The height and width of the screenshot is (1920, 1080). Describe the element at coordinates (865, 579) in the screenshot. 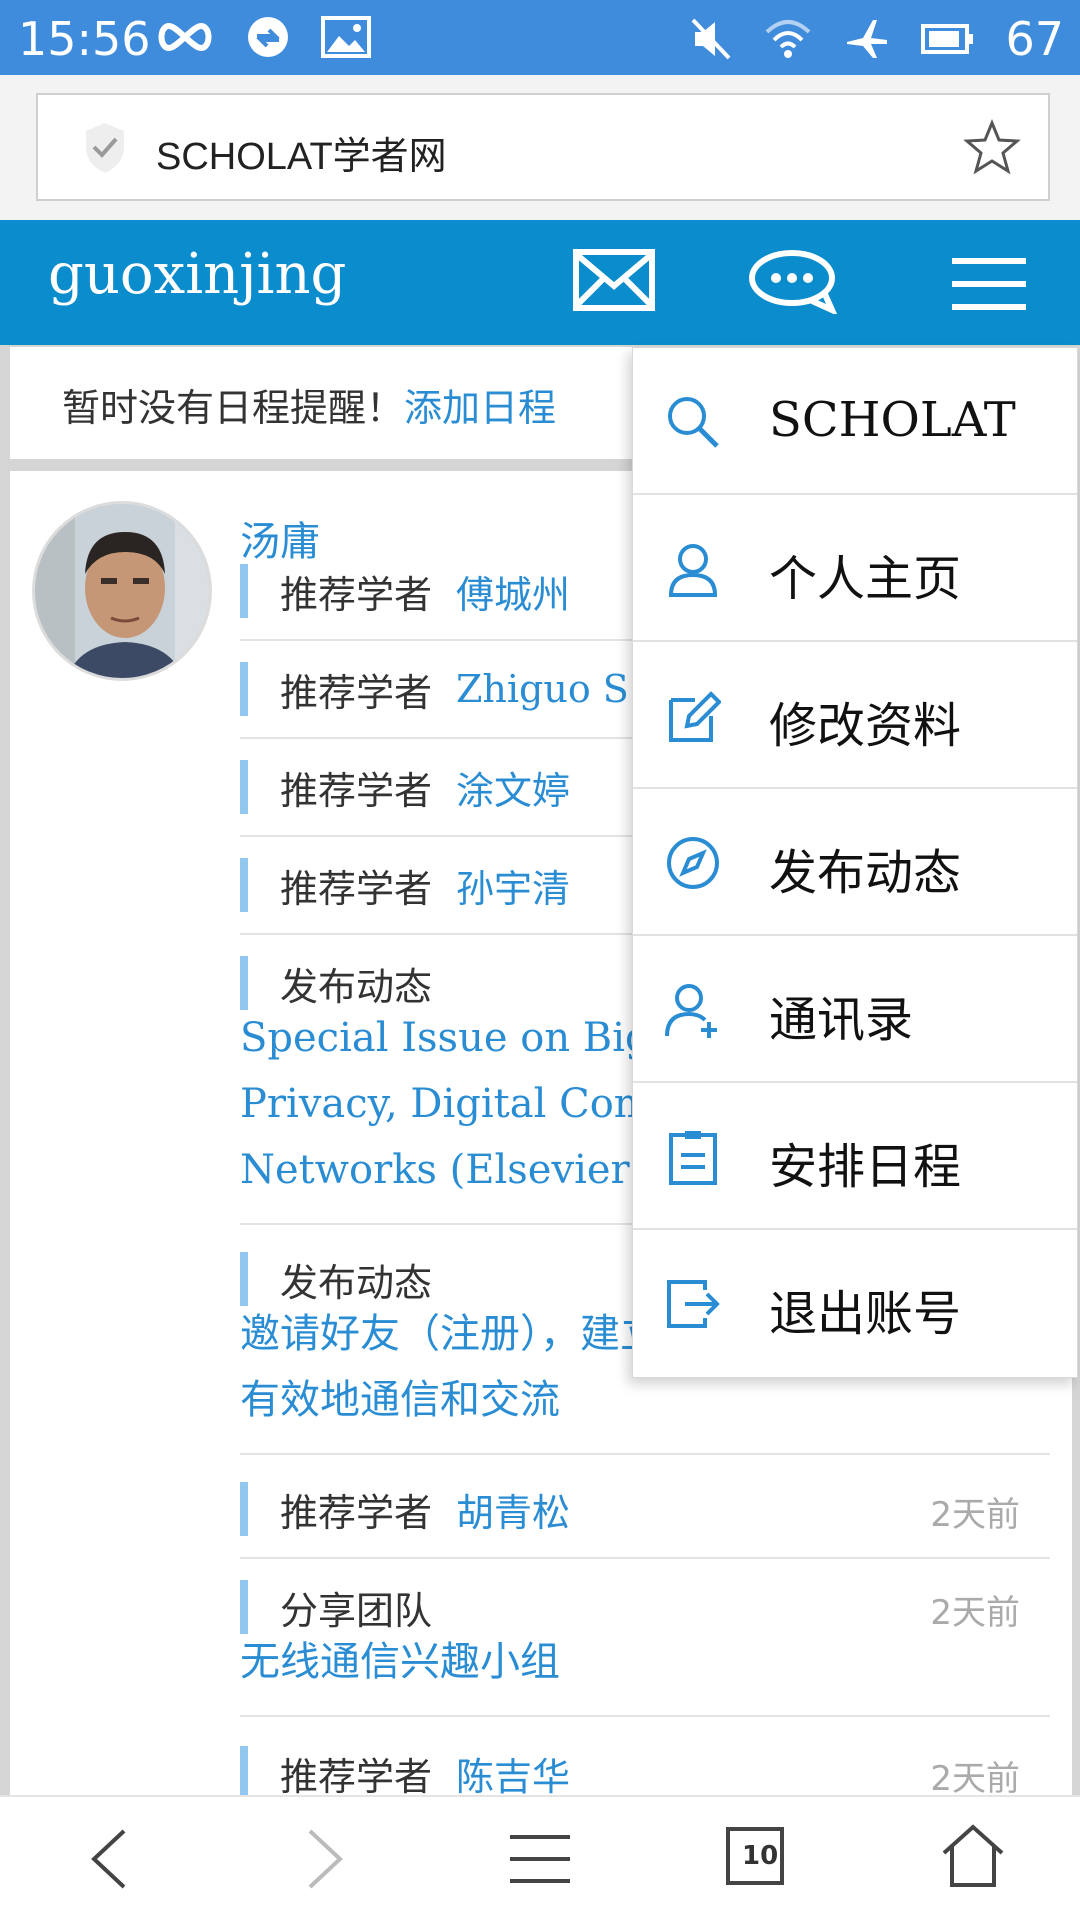

I see `menu-item-label: 个人主页` at that location.